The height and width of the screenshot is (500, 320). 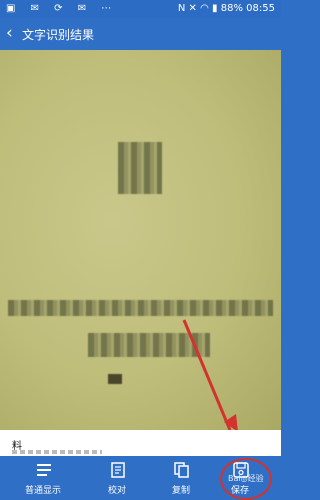 I want to click on result-next-line, so click(x=57, y=452).